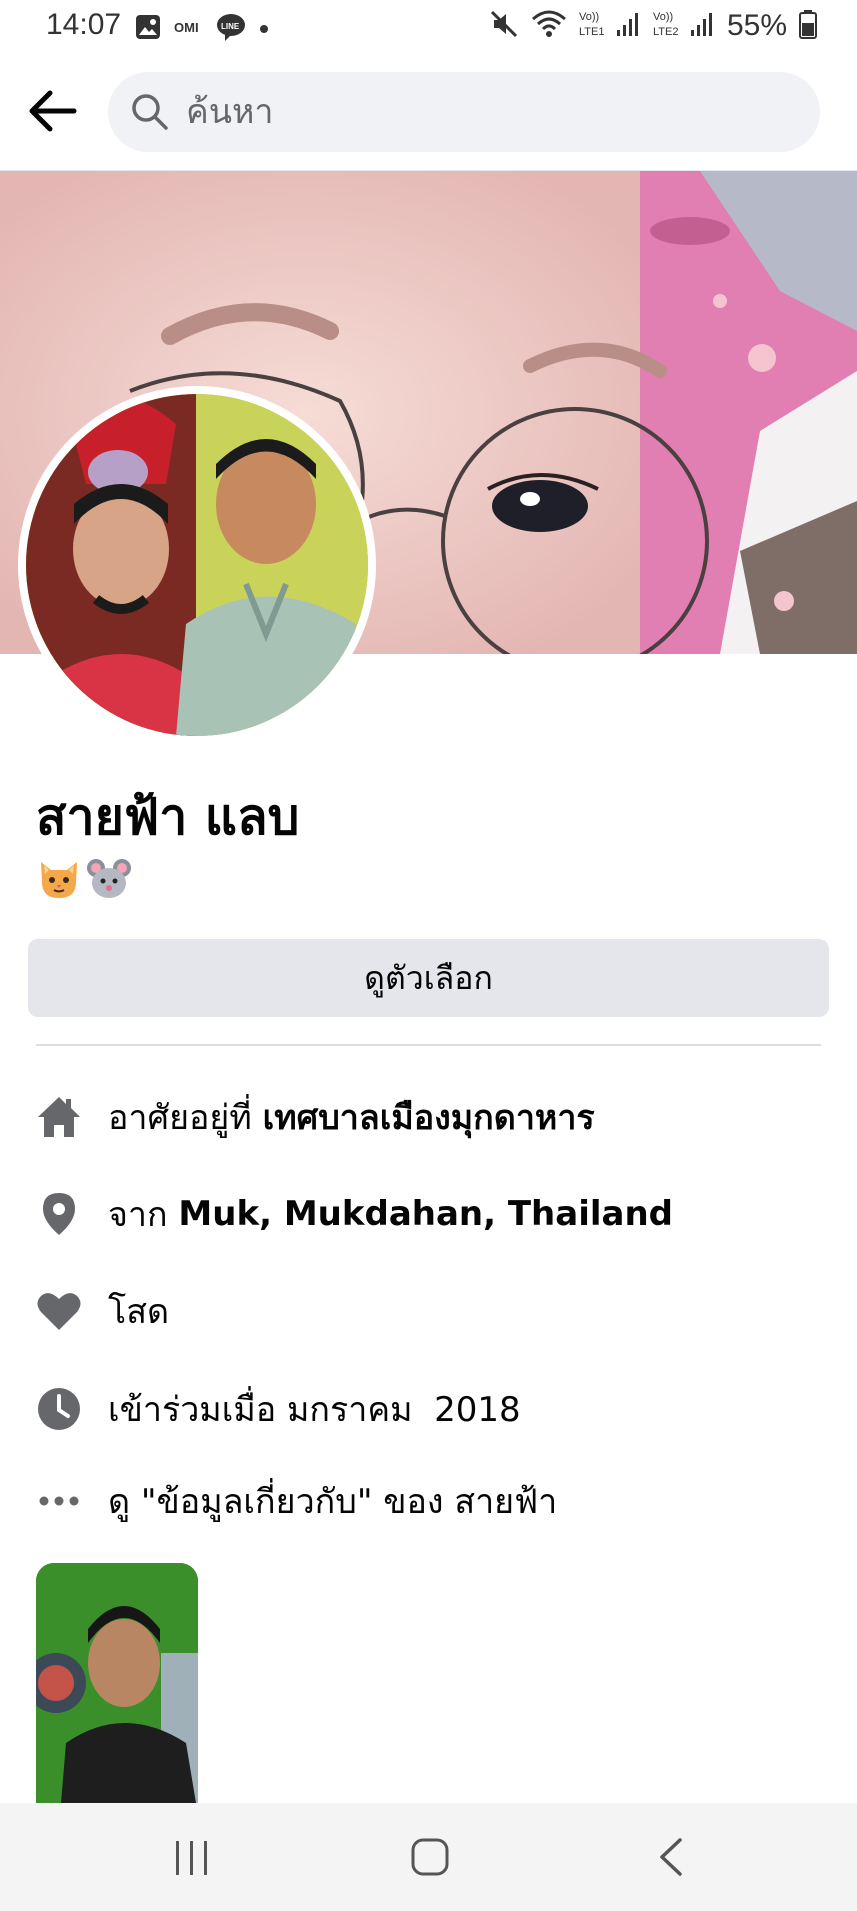  I want to click on relationship-status: โสด, so click(139, 1312).